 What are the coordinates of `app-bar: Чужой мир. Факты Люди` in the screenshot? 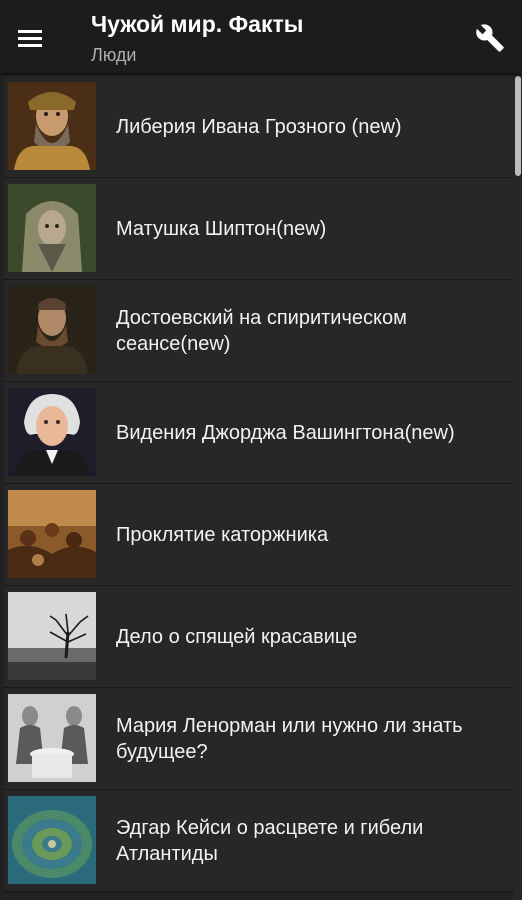 It's located at (261, 36).